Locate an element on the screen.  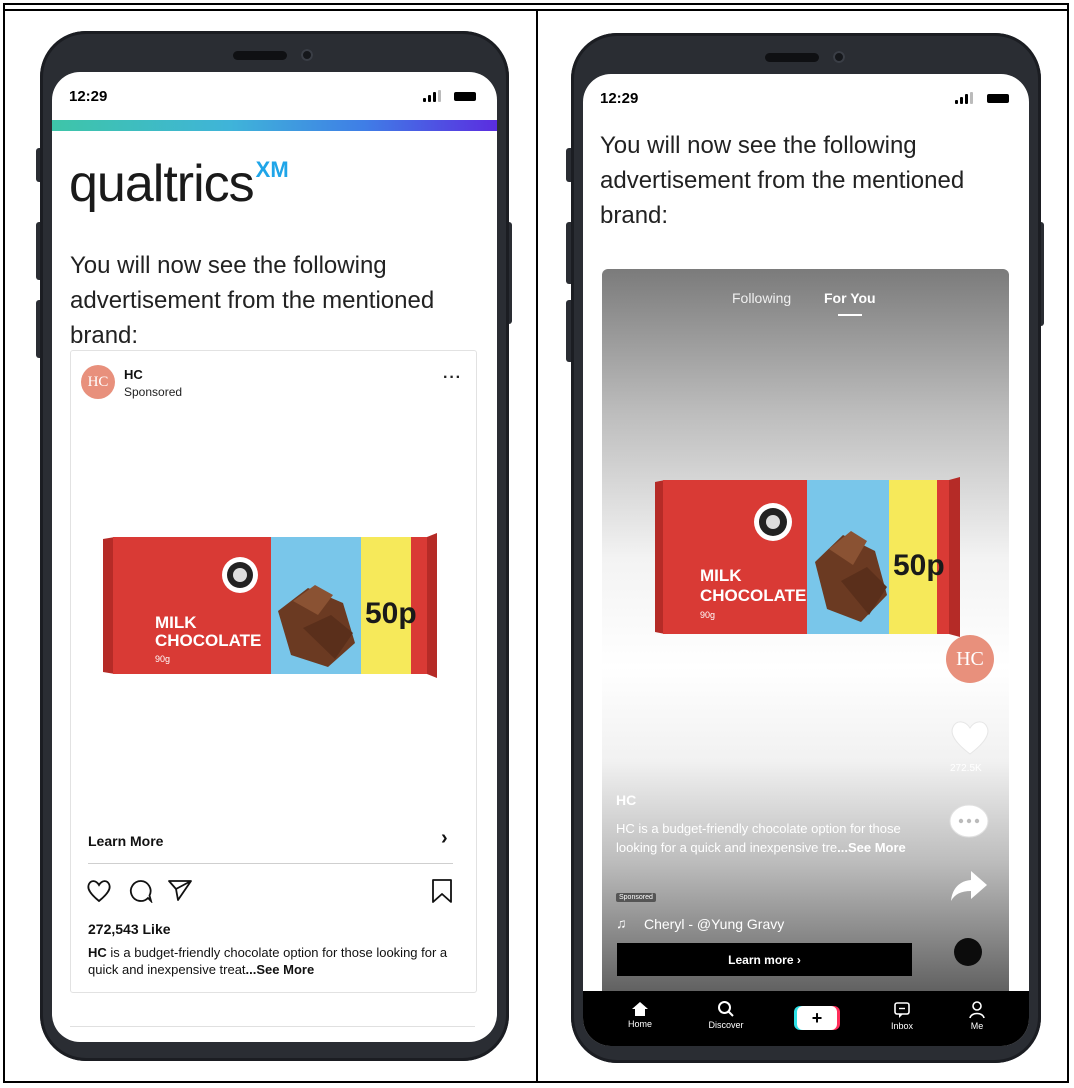
comment-bubble-icon is located at coordinates (969, 822).